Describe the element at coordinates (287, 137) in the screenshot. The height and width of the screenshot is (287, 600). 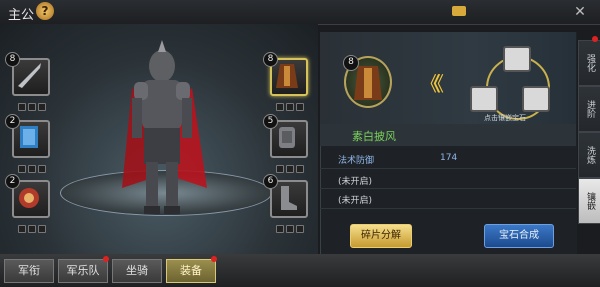
I see `armor-icon` at that location.